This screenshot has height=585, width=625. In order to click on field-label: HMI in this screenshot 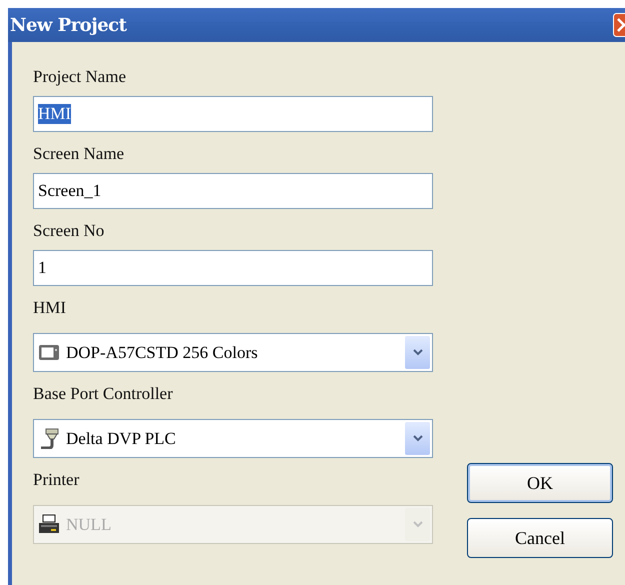, I will do `click(50, 308)`.